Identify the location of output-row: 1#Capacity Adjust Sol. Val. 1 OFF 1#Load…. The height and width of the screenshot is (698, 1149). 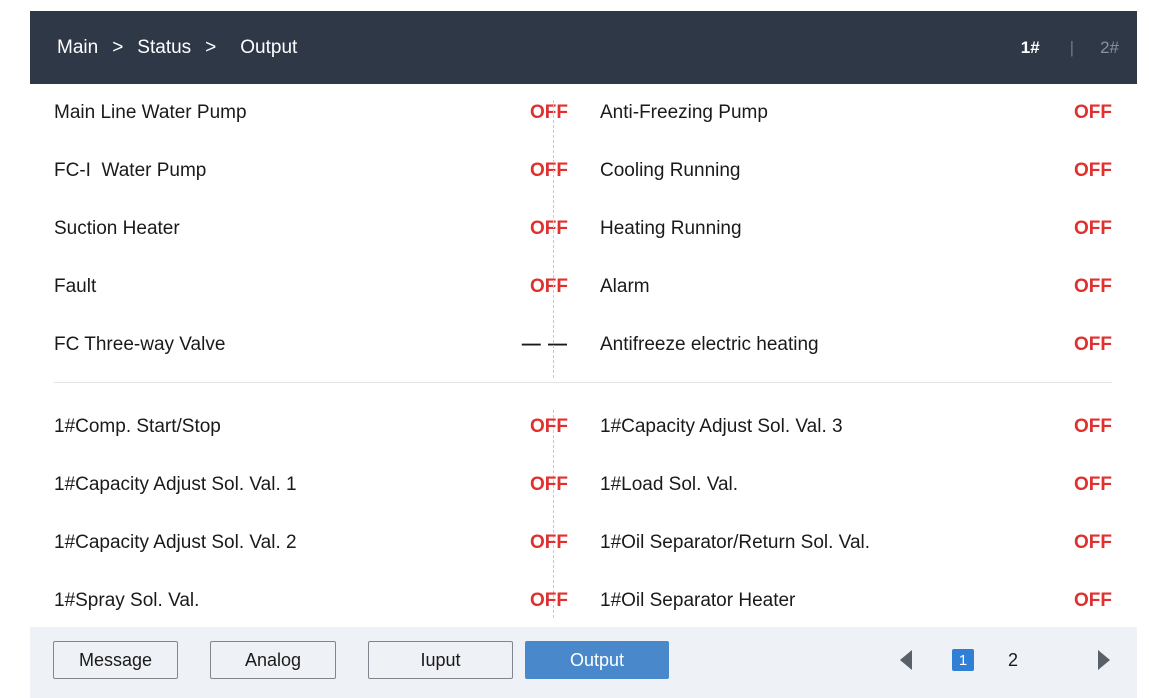
(583, 485).